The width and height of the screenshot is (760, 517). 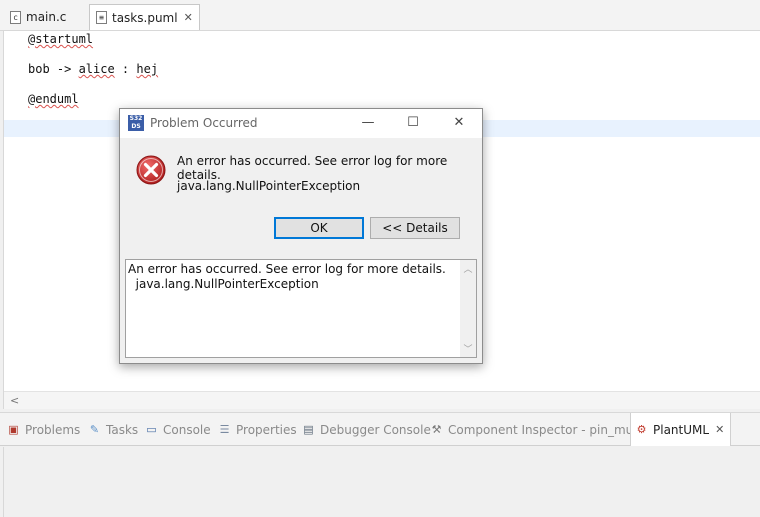 I want to click on tab-label: PlantUML, so click(x=681, y=429).